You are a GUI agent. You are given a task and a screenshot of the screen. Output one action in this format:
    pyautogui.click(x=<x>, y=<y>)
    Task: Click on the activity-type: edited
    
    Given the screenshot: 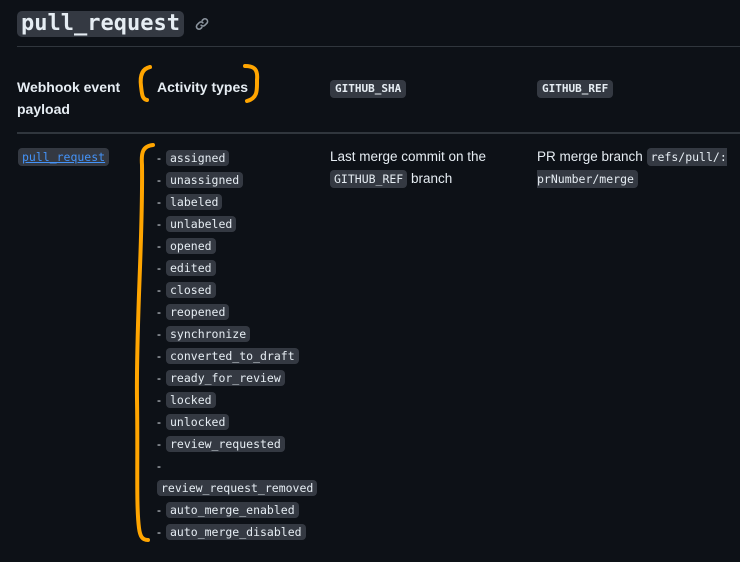 What is the action you would take?
    pyautogui.click(x=191, y=268)
    